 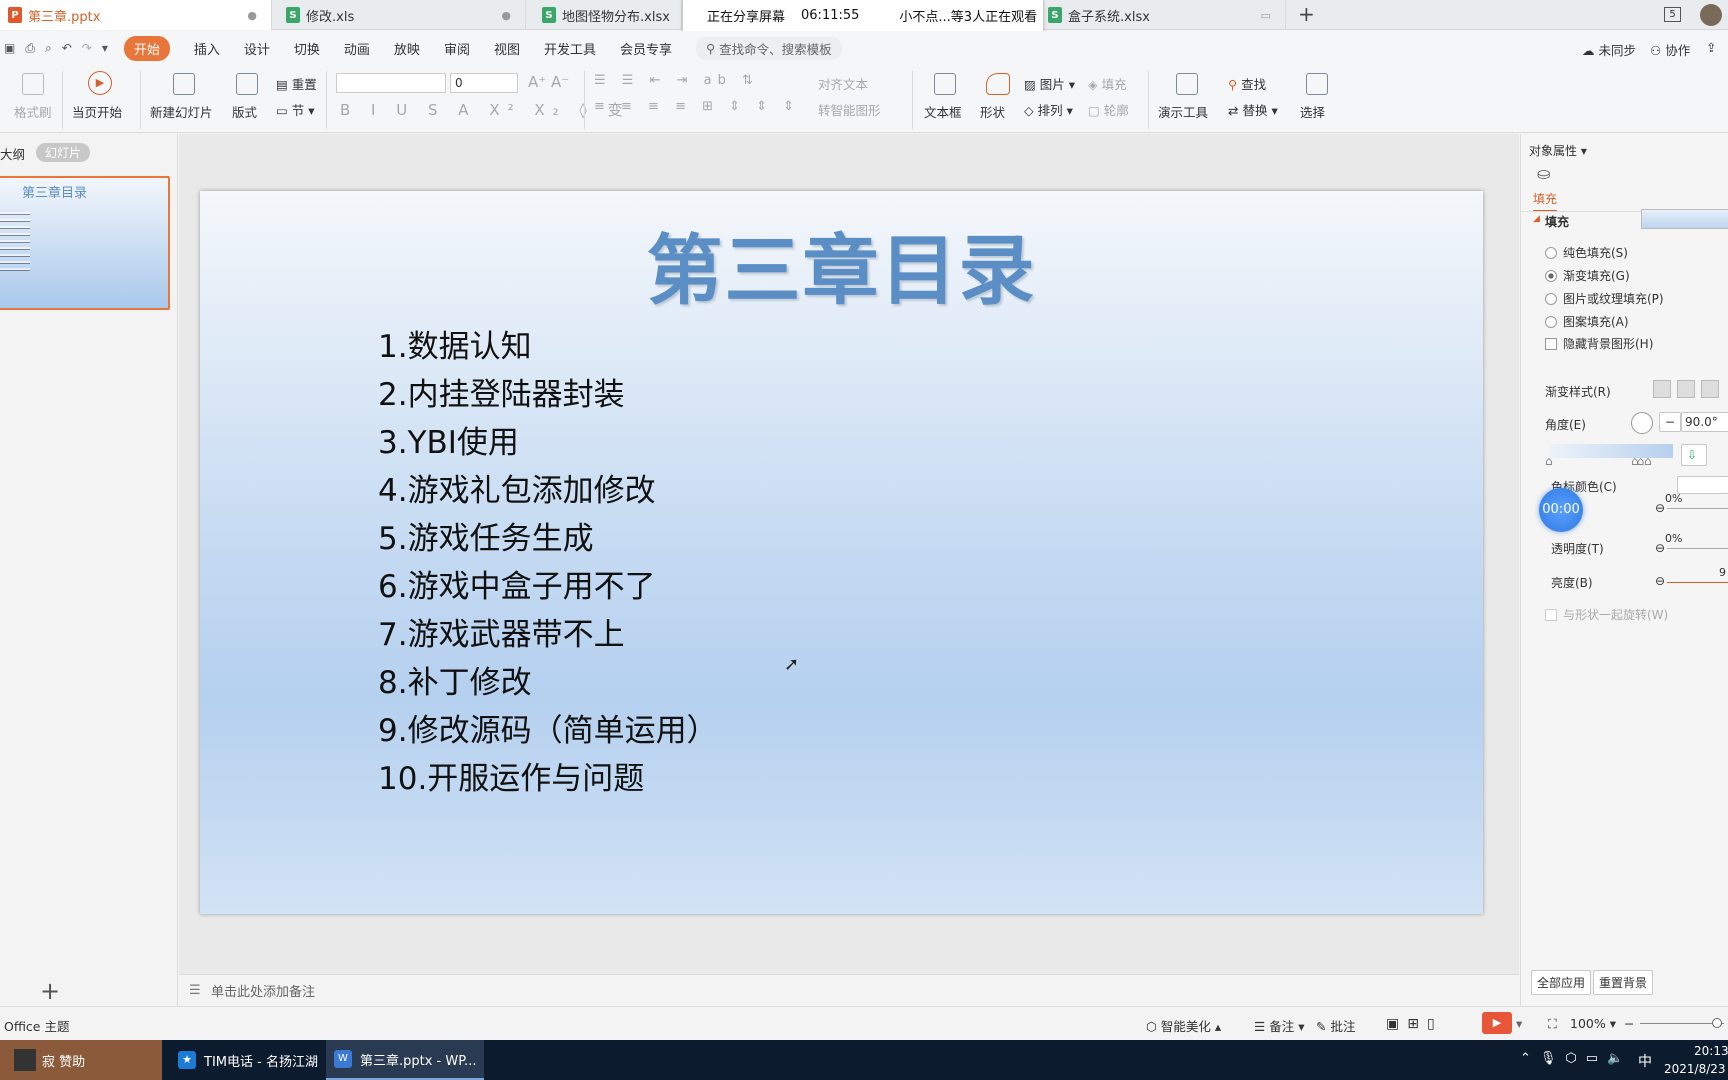 I want to click on smart-art-button: 转智能图形, so click(x=849, y=109).